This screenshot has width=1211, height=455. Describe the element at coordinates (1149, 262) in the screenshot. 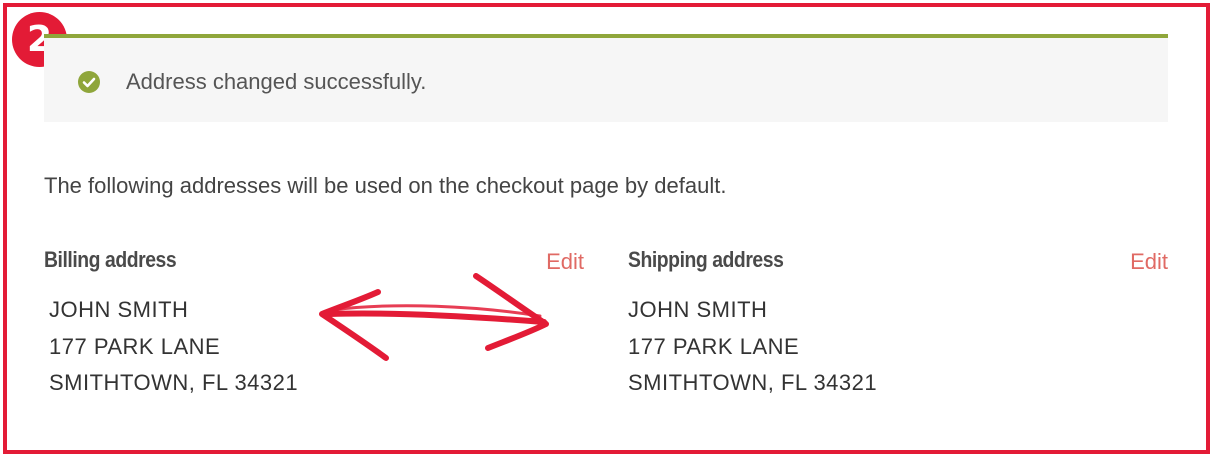

I see `shipping-edit-link: Edit` at that location.